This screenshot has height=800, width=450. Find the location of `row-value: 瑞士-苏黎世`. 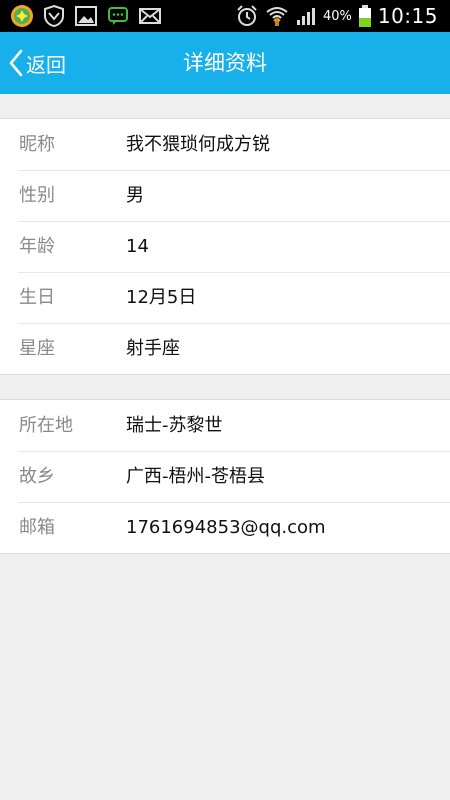

row-value: 瑞士-苏黎世 is located at coordinates (174, 425).